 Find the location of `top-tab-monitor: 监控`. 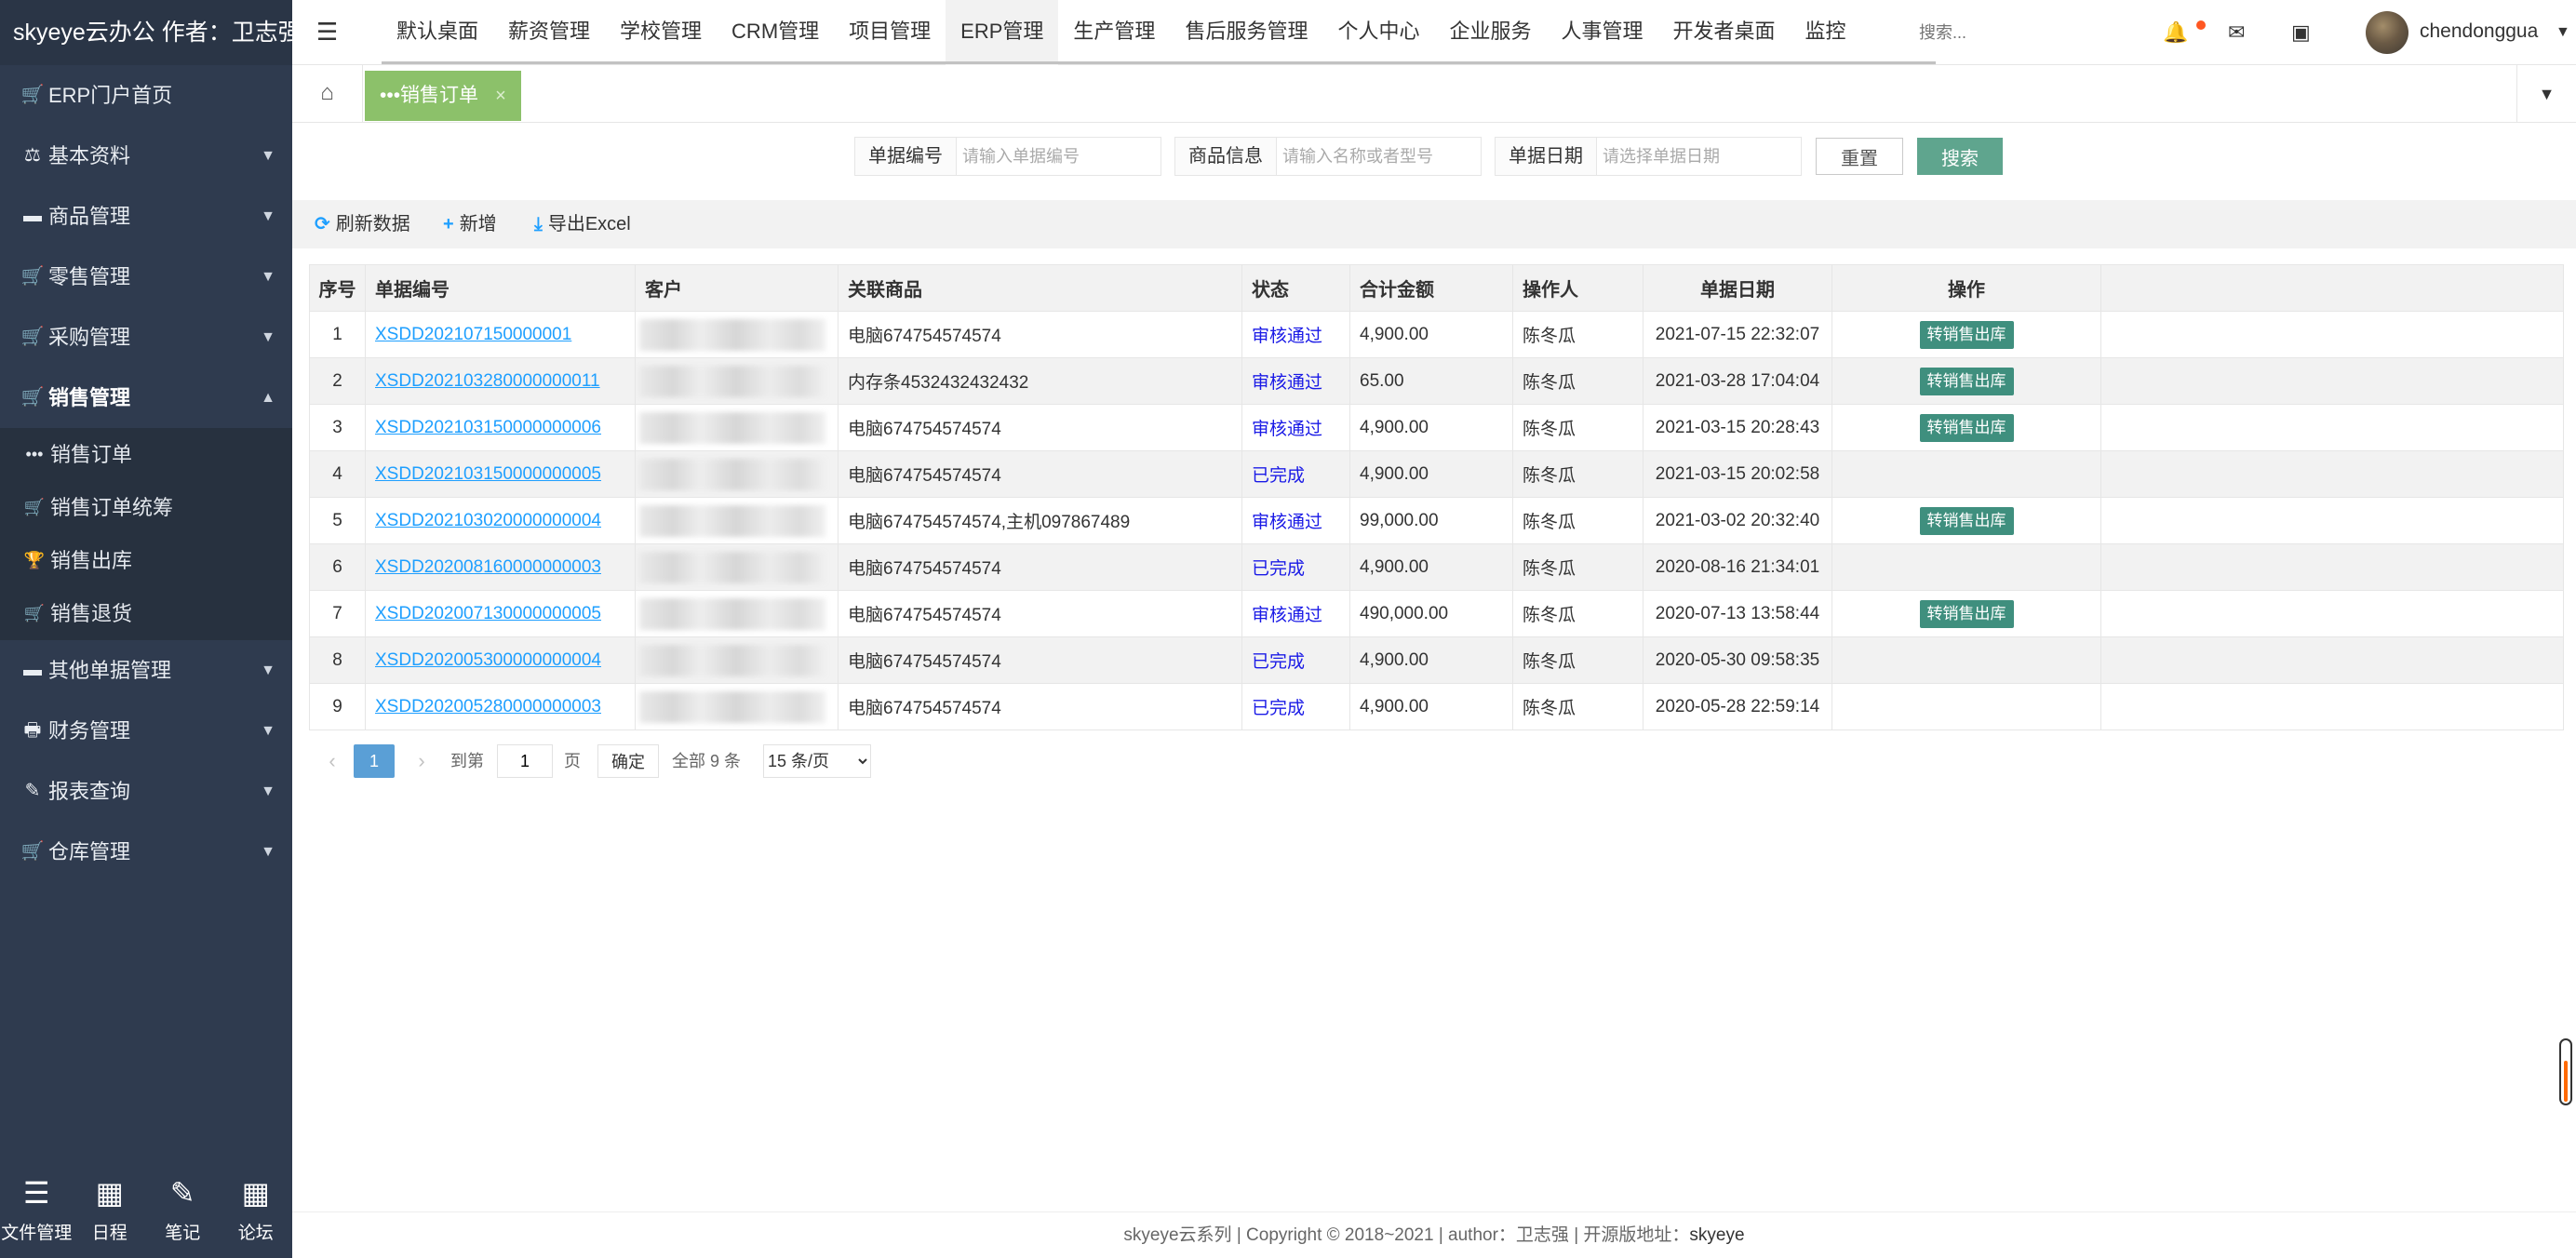

top-tab-monitor: 监控 is located at coordinates (1826, 33).